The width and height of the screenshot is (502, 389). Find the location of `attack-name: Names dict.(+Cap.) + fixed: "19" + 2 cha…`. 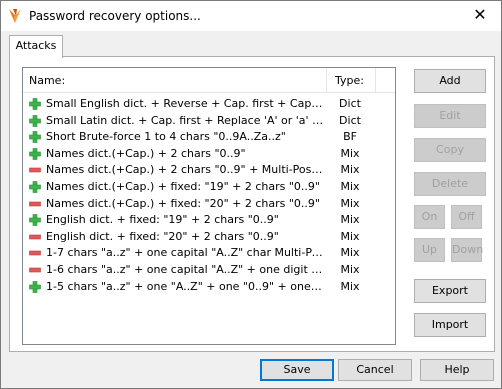

attack-name: Names dict.(+Cap.) + fixed: "19" + 2 cha… is located at coordinates (183, 186).